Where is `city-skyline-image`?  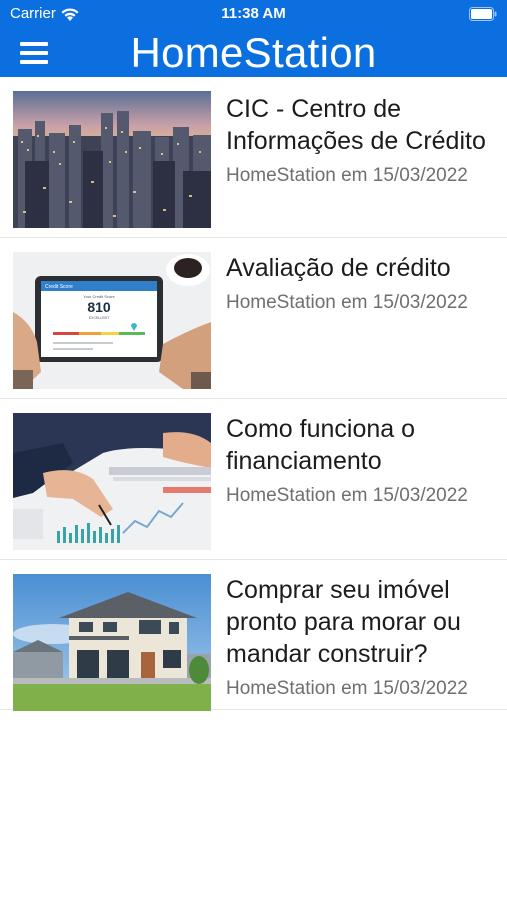
city-skyline-image is located at coordinates (112, 159).